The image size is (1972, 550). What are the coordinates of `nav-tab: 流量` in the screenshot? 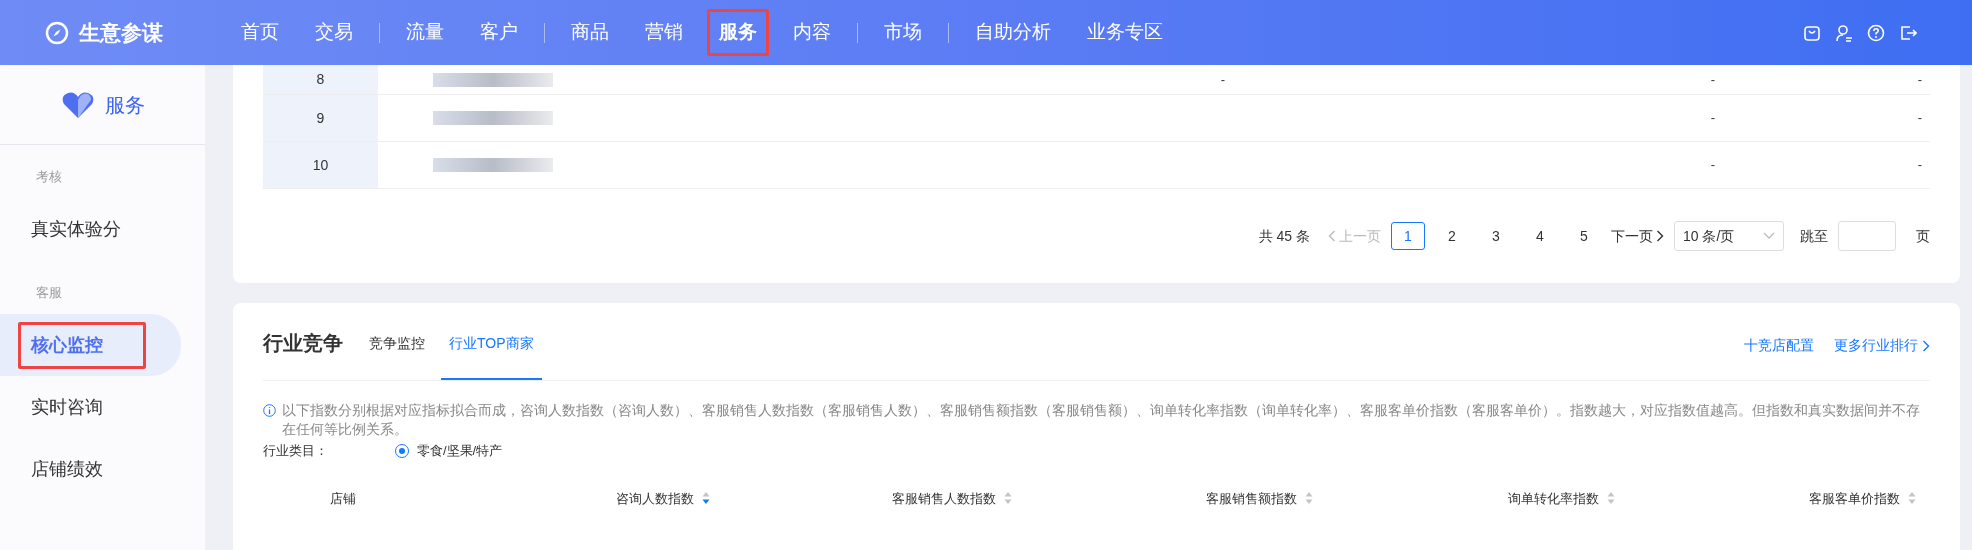 It's located at (425, 32).